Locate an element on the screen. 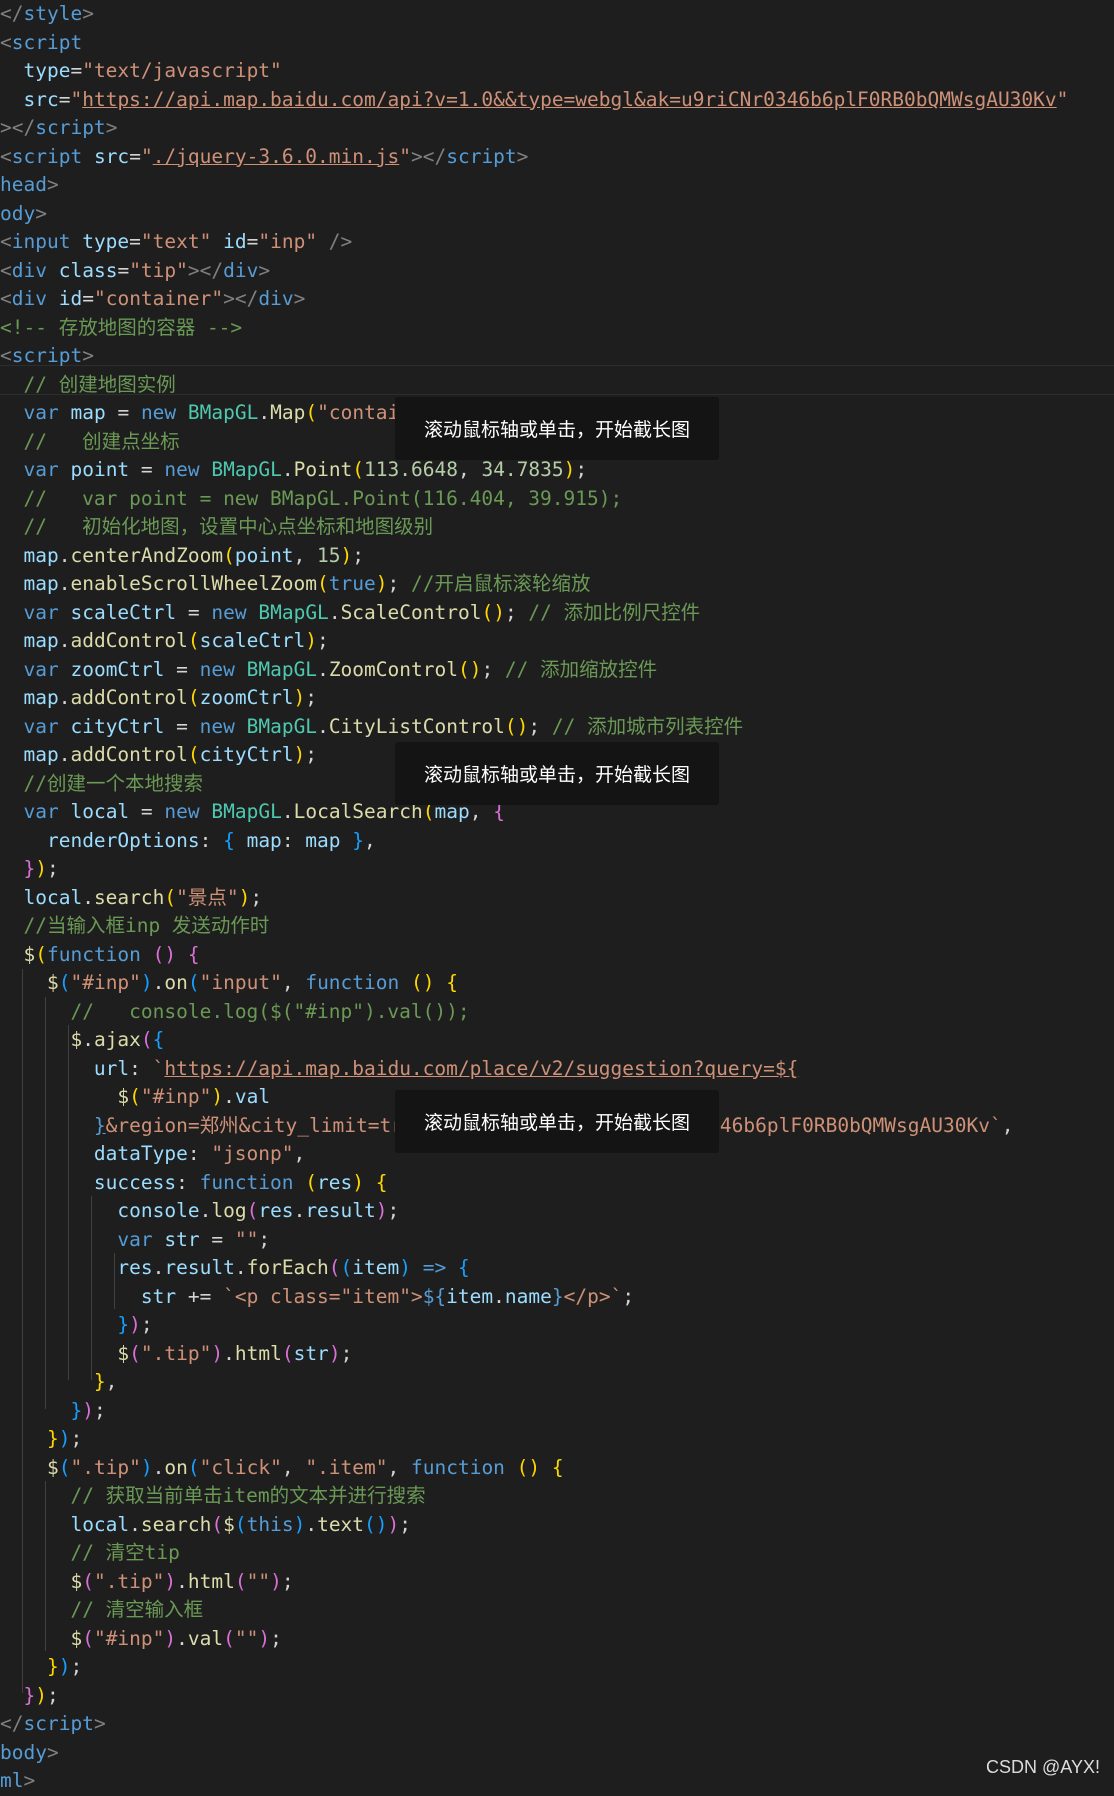 The width and height of the screenshot is (1114, 1796). code-token: "#inp" is located at coordinates (105, 982).